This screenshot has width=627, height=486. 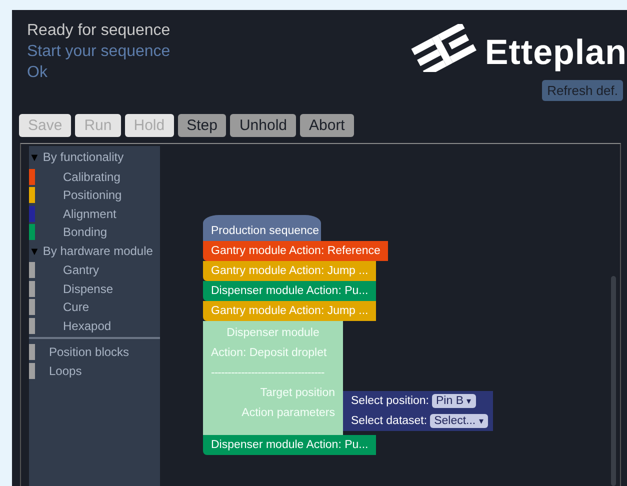 I want to click on category-item: Positioning, so click(x=92, y=195).